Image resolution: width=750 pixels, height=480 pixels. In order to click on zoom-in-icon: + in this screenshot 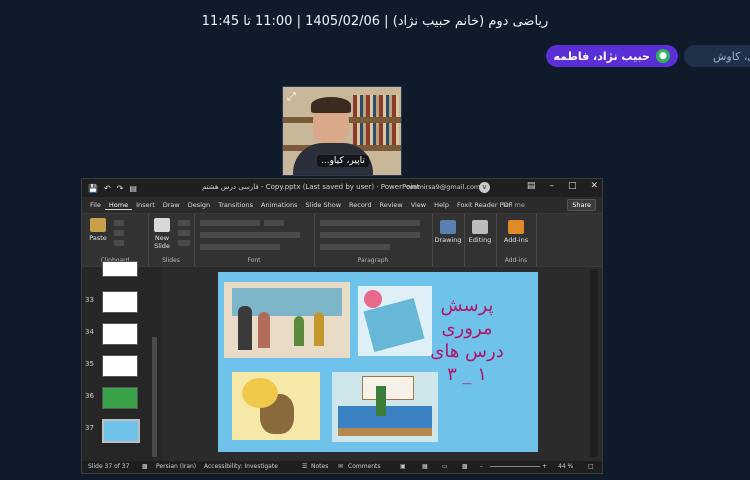, I will do `click(544, 466)`.